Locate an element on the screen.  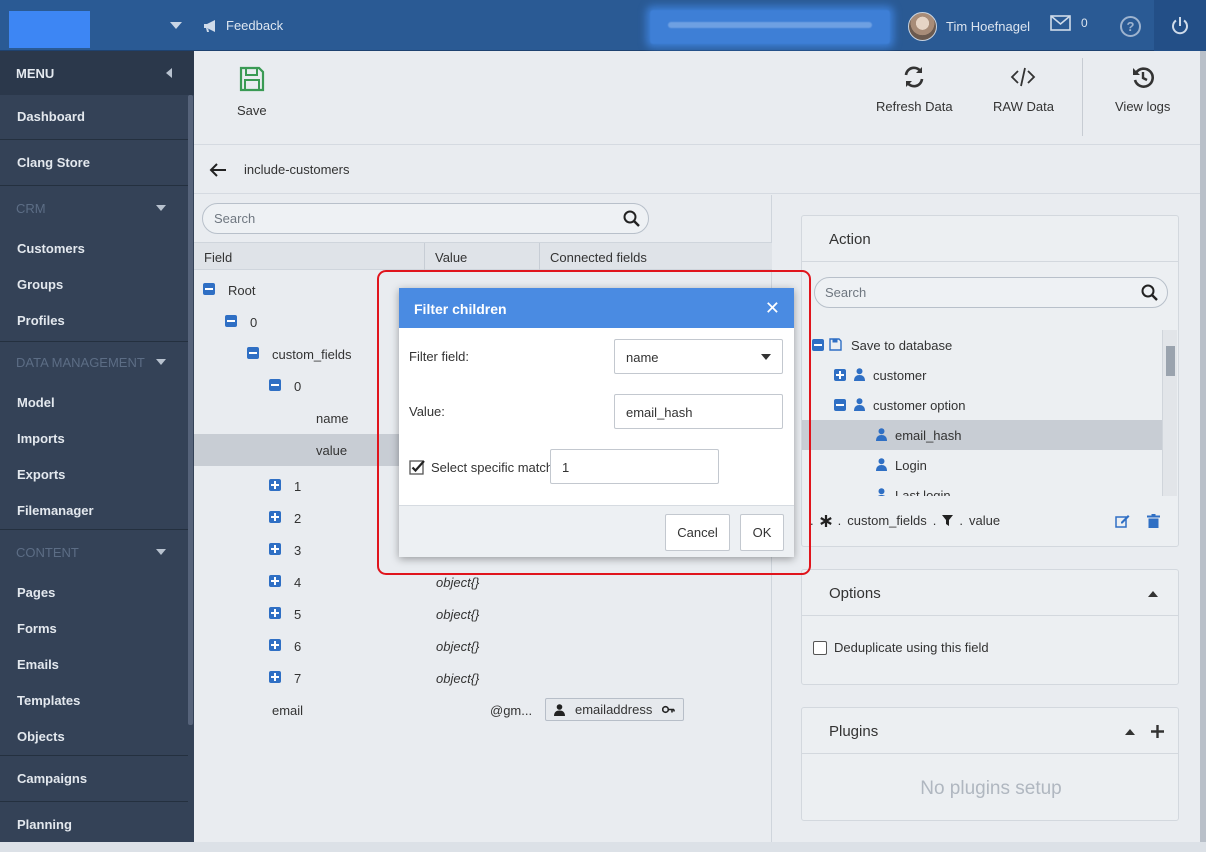
back-arrow-icon is located at coordinates (217, 170).